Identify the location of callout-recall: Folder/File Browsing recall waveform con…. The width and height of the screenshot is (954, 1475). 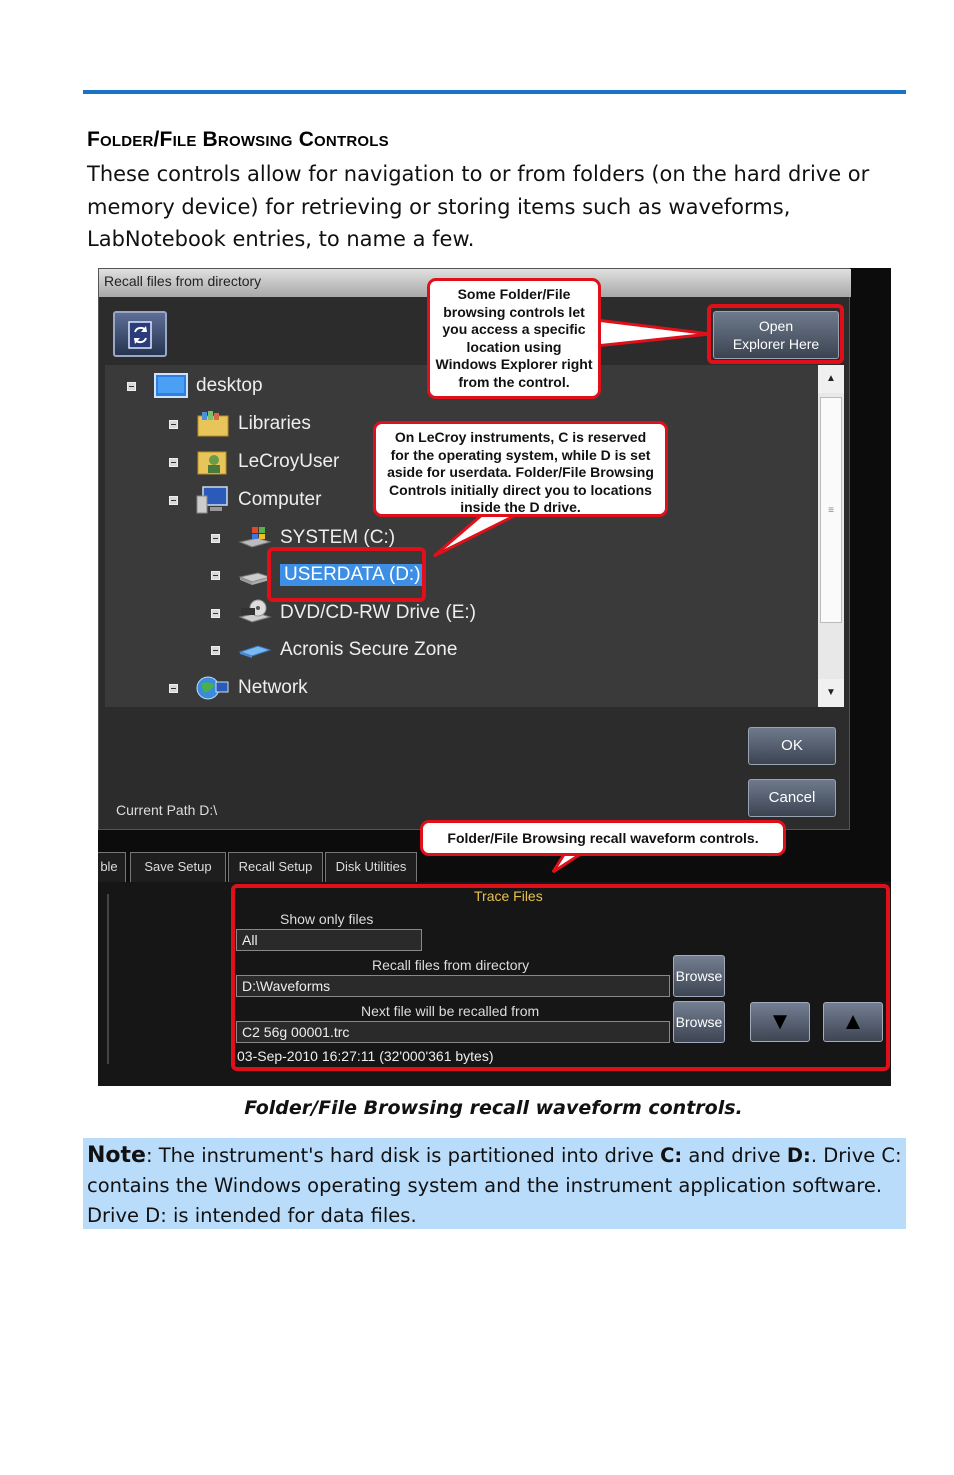
(603, 838).